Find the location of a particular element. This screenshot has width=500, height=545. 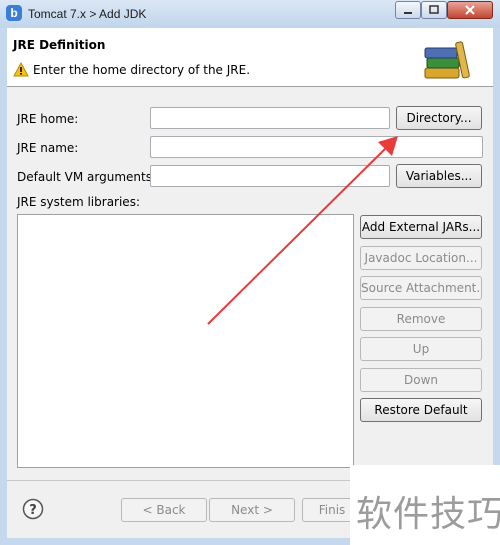

annotation-arrow is located at coordinates (302, 230).